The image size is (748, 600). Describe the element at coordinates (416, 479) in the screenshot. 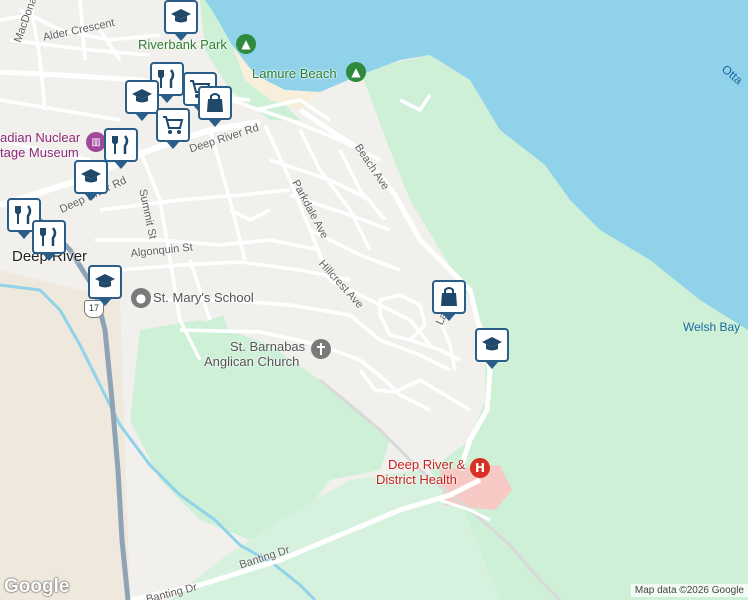

I see `poi-label-hospital: District Health` at that location.